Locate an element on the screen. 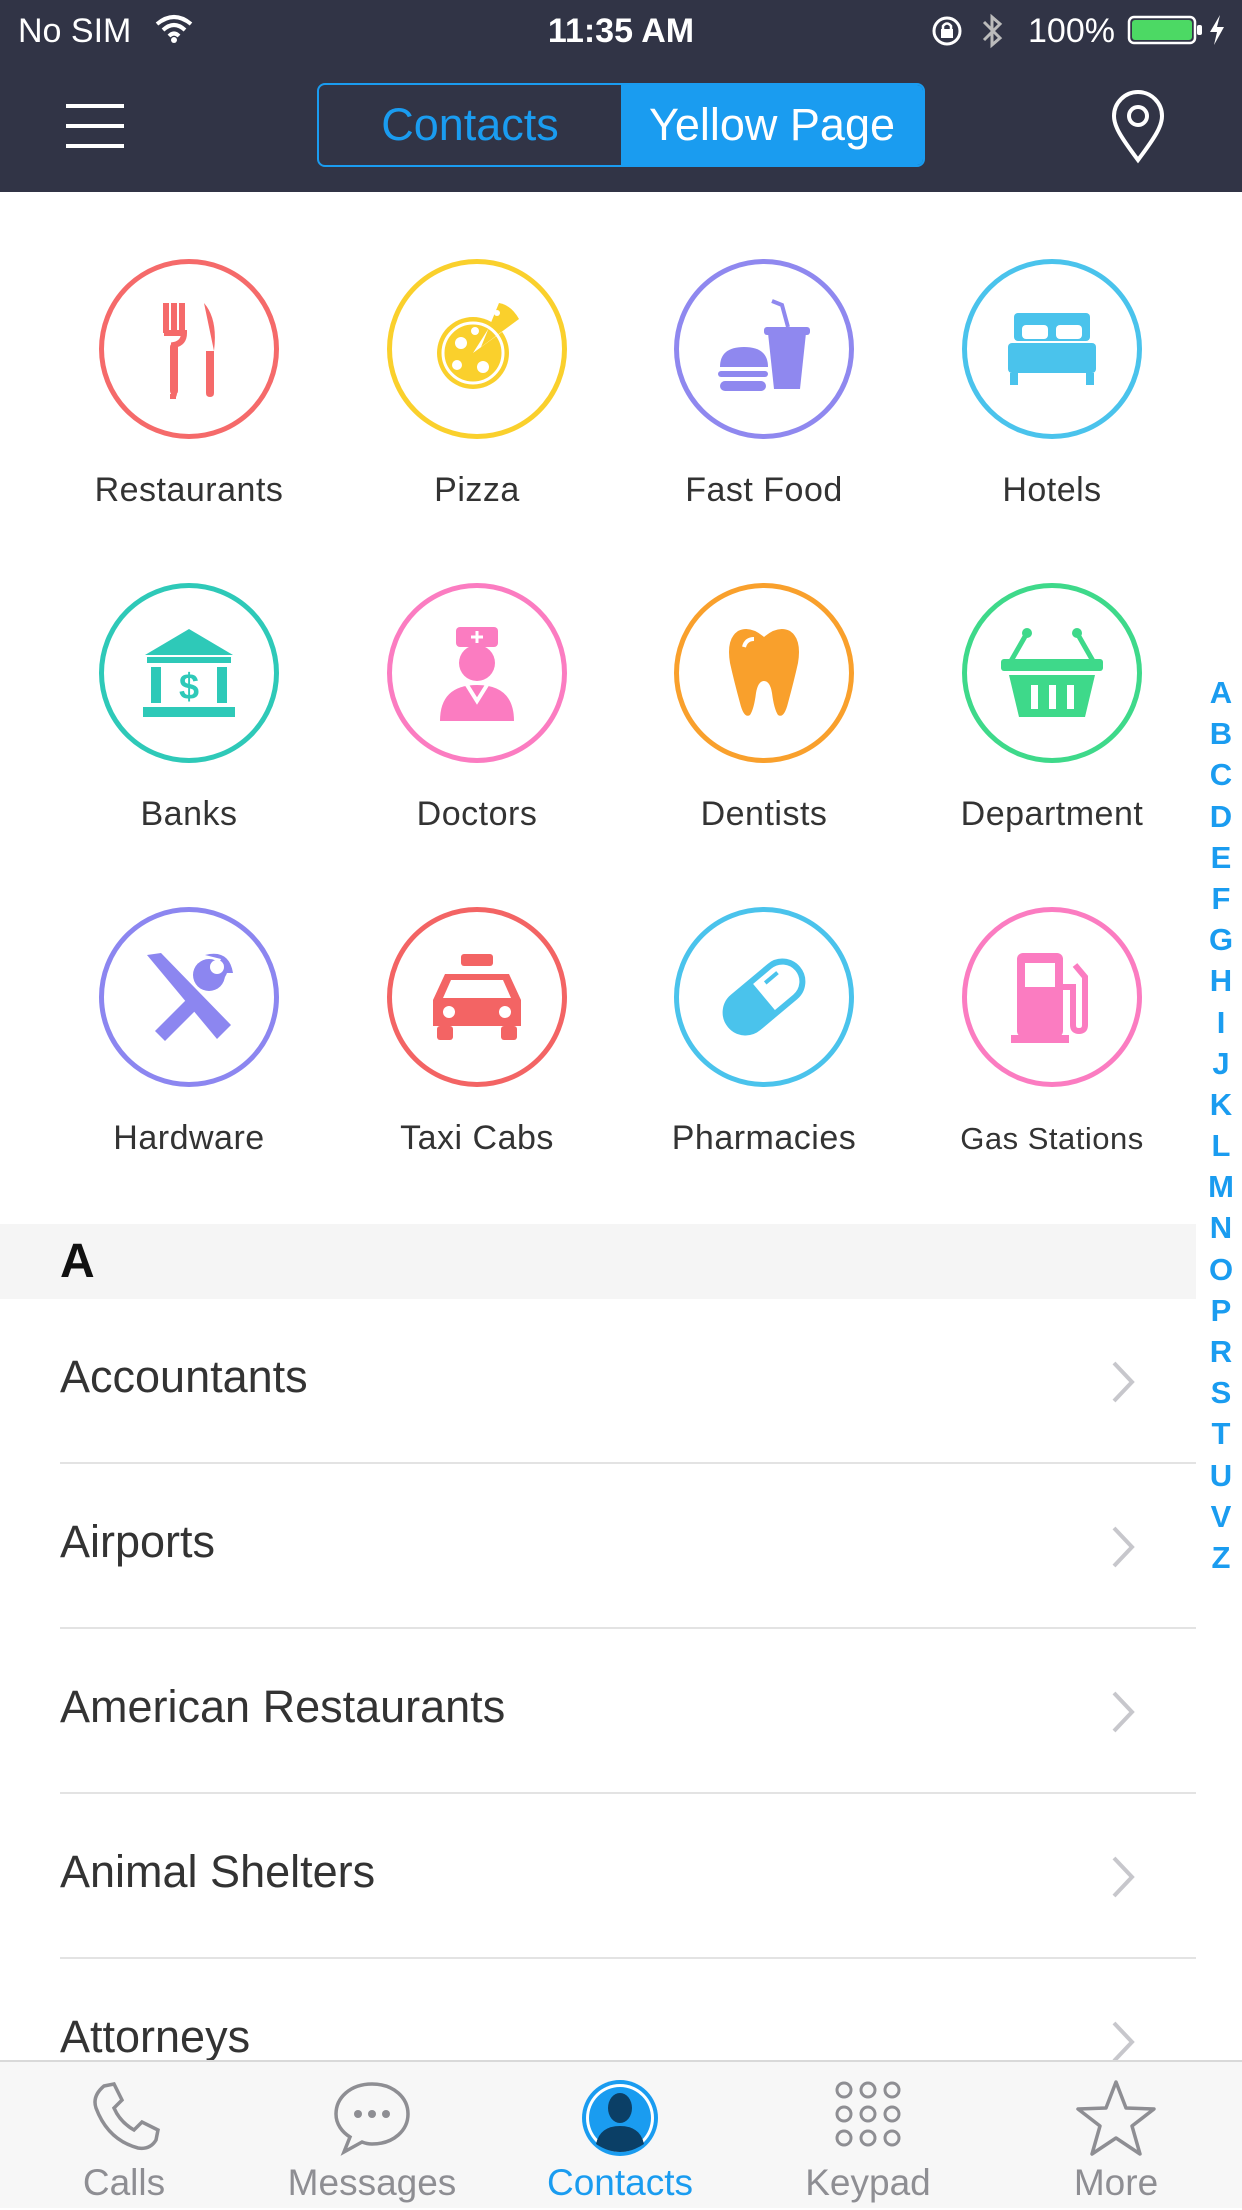 This screenshot has height=2210, width=1242. index-letter: Z is located at coordinates (1221, 1557).